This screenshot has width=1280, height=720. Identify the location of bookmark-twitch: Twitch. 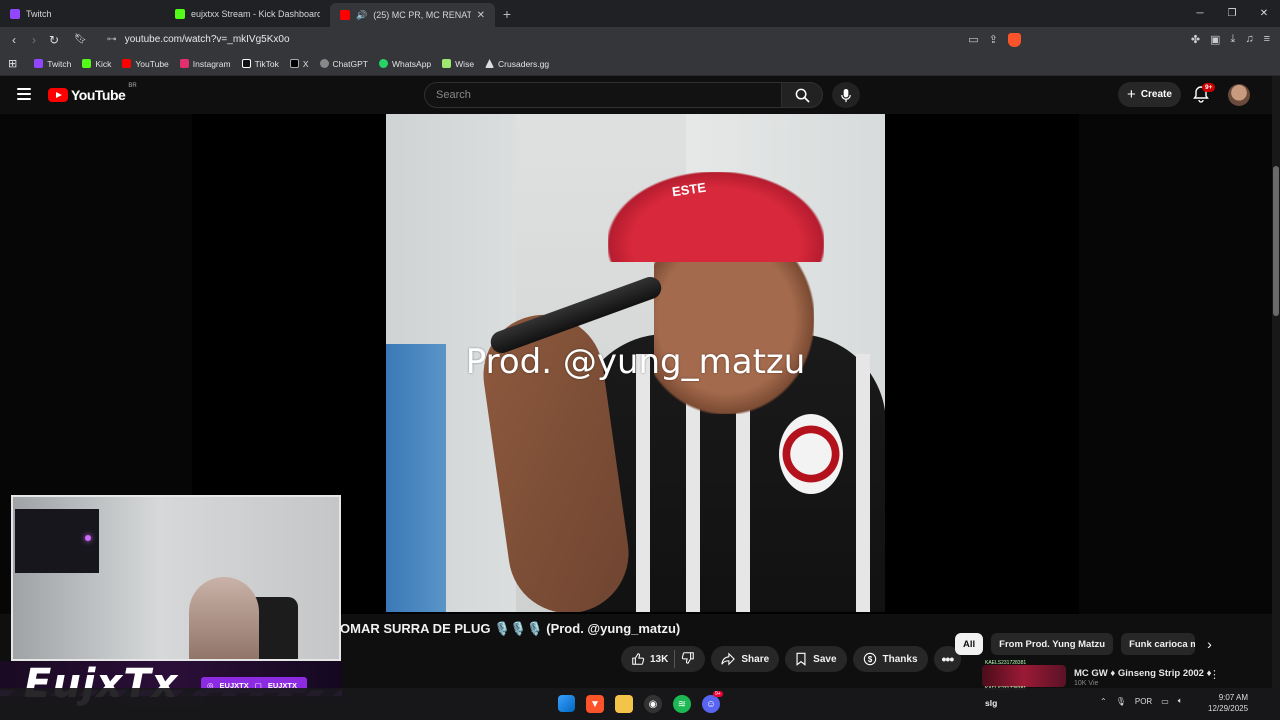
(52, 64).